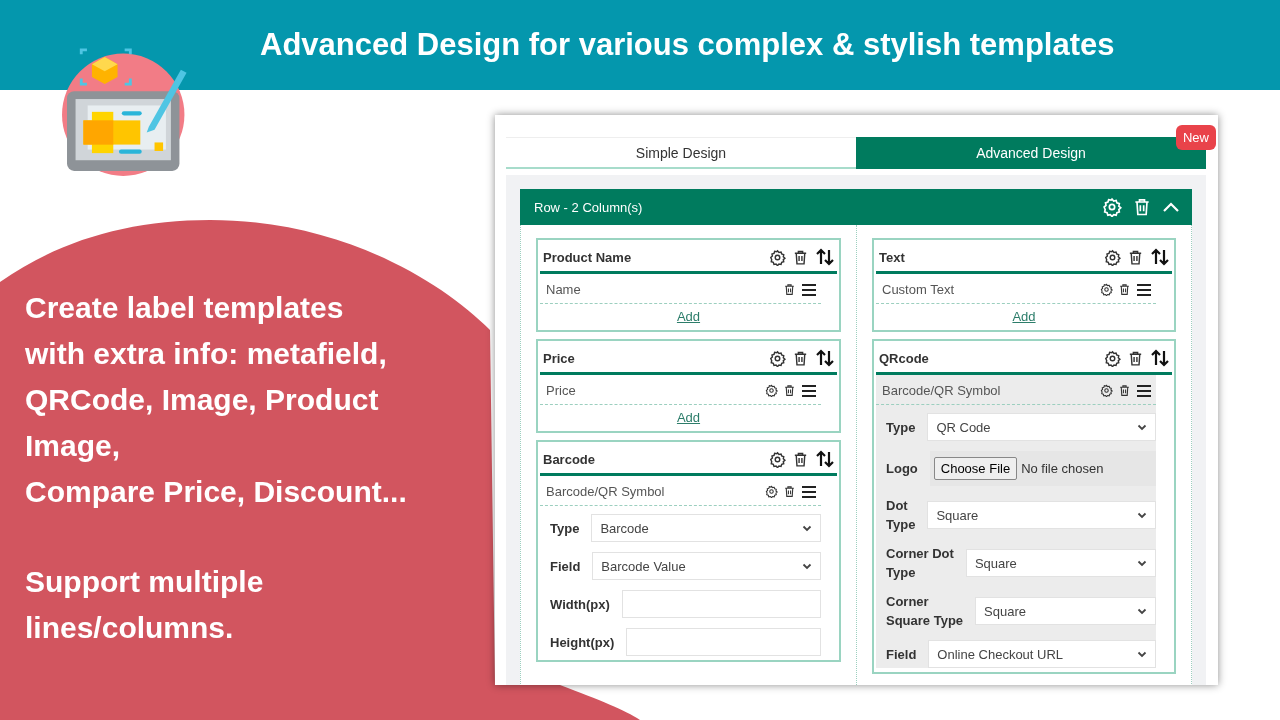 This screenshot has width=1280, height=720. What do you see at coordinates (579, 604) in the screenshot?
I see `form-label: Width(px)` at bounding box center [579, 604].